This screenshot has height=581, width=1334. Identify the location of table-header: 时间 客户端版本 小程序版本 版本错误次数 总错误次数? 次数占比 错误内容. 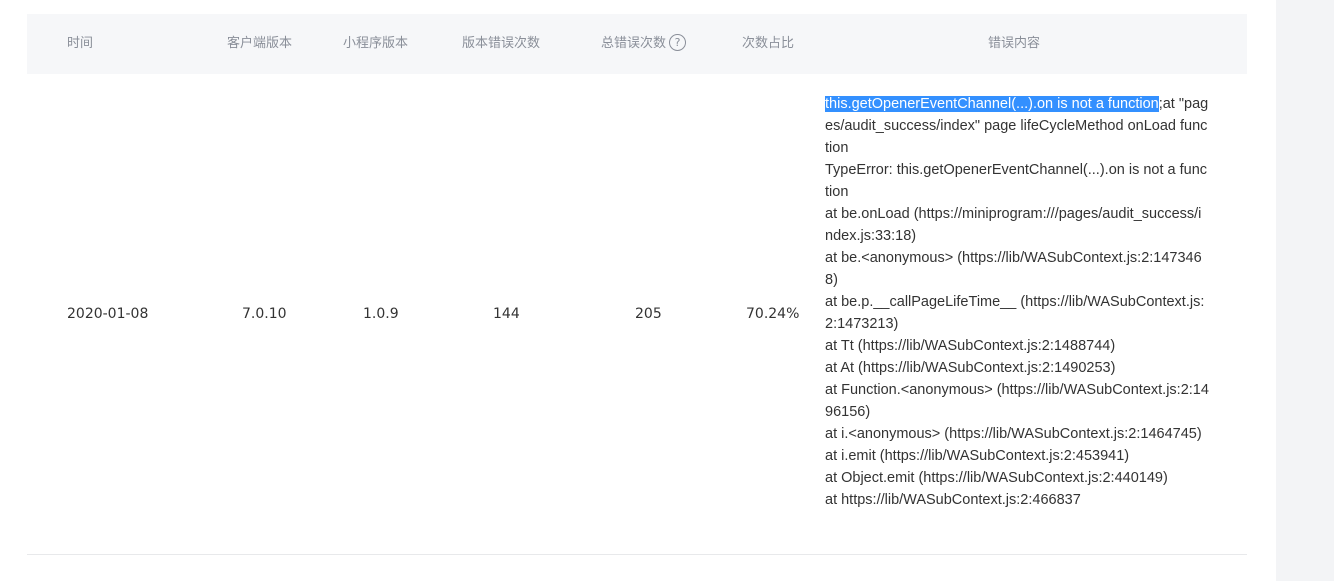
(637, 44).